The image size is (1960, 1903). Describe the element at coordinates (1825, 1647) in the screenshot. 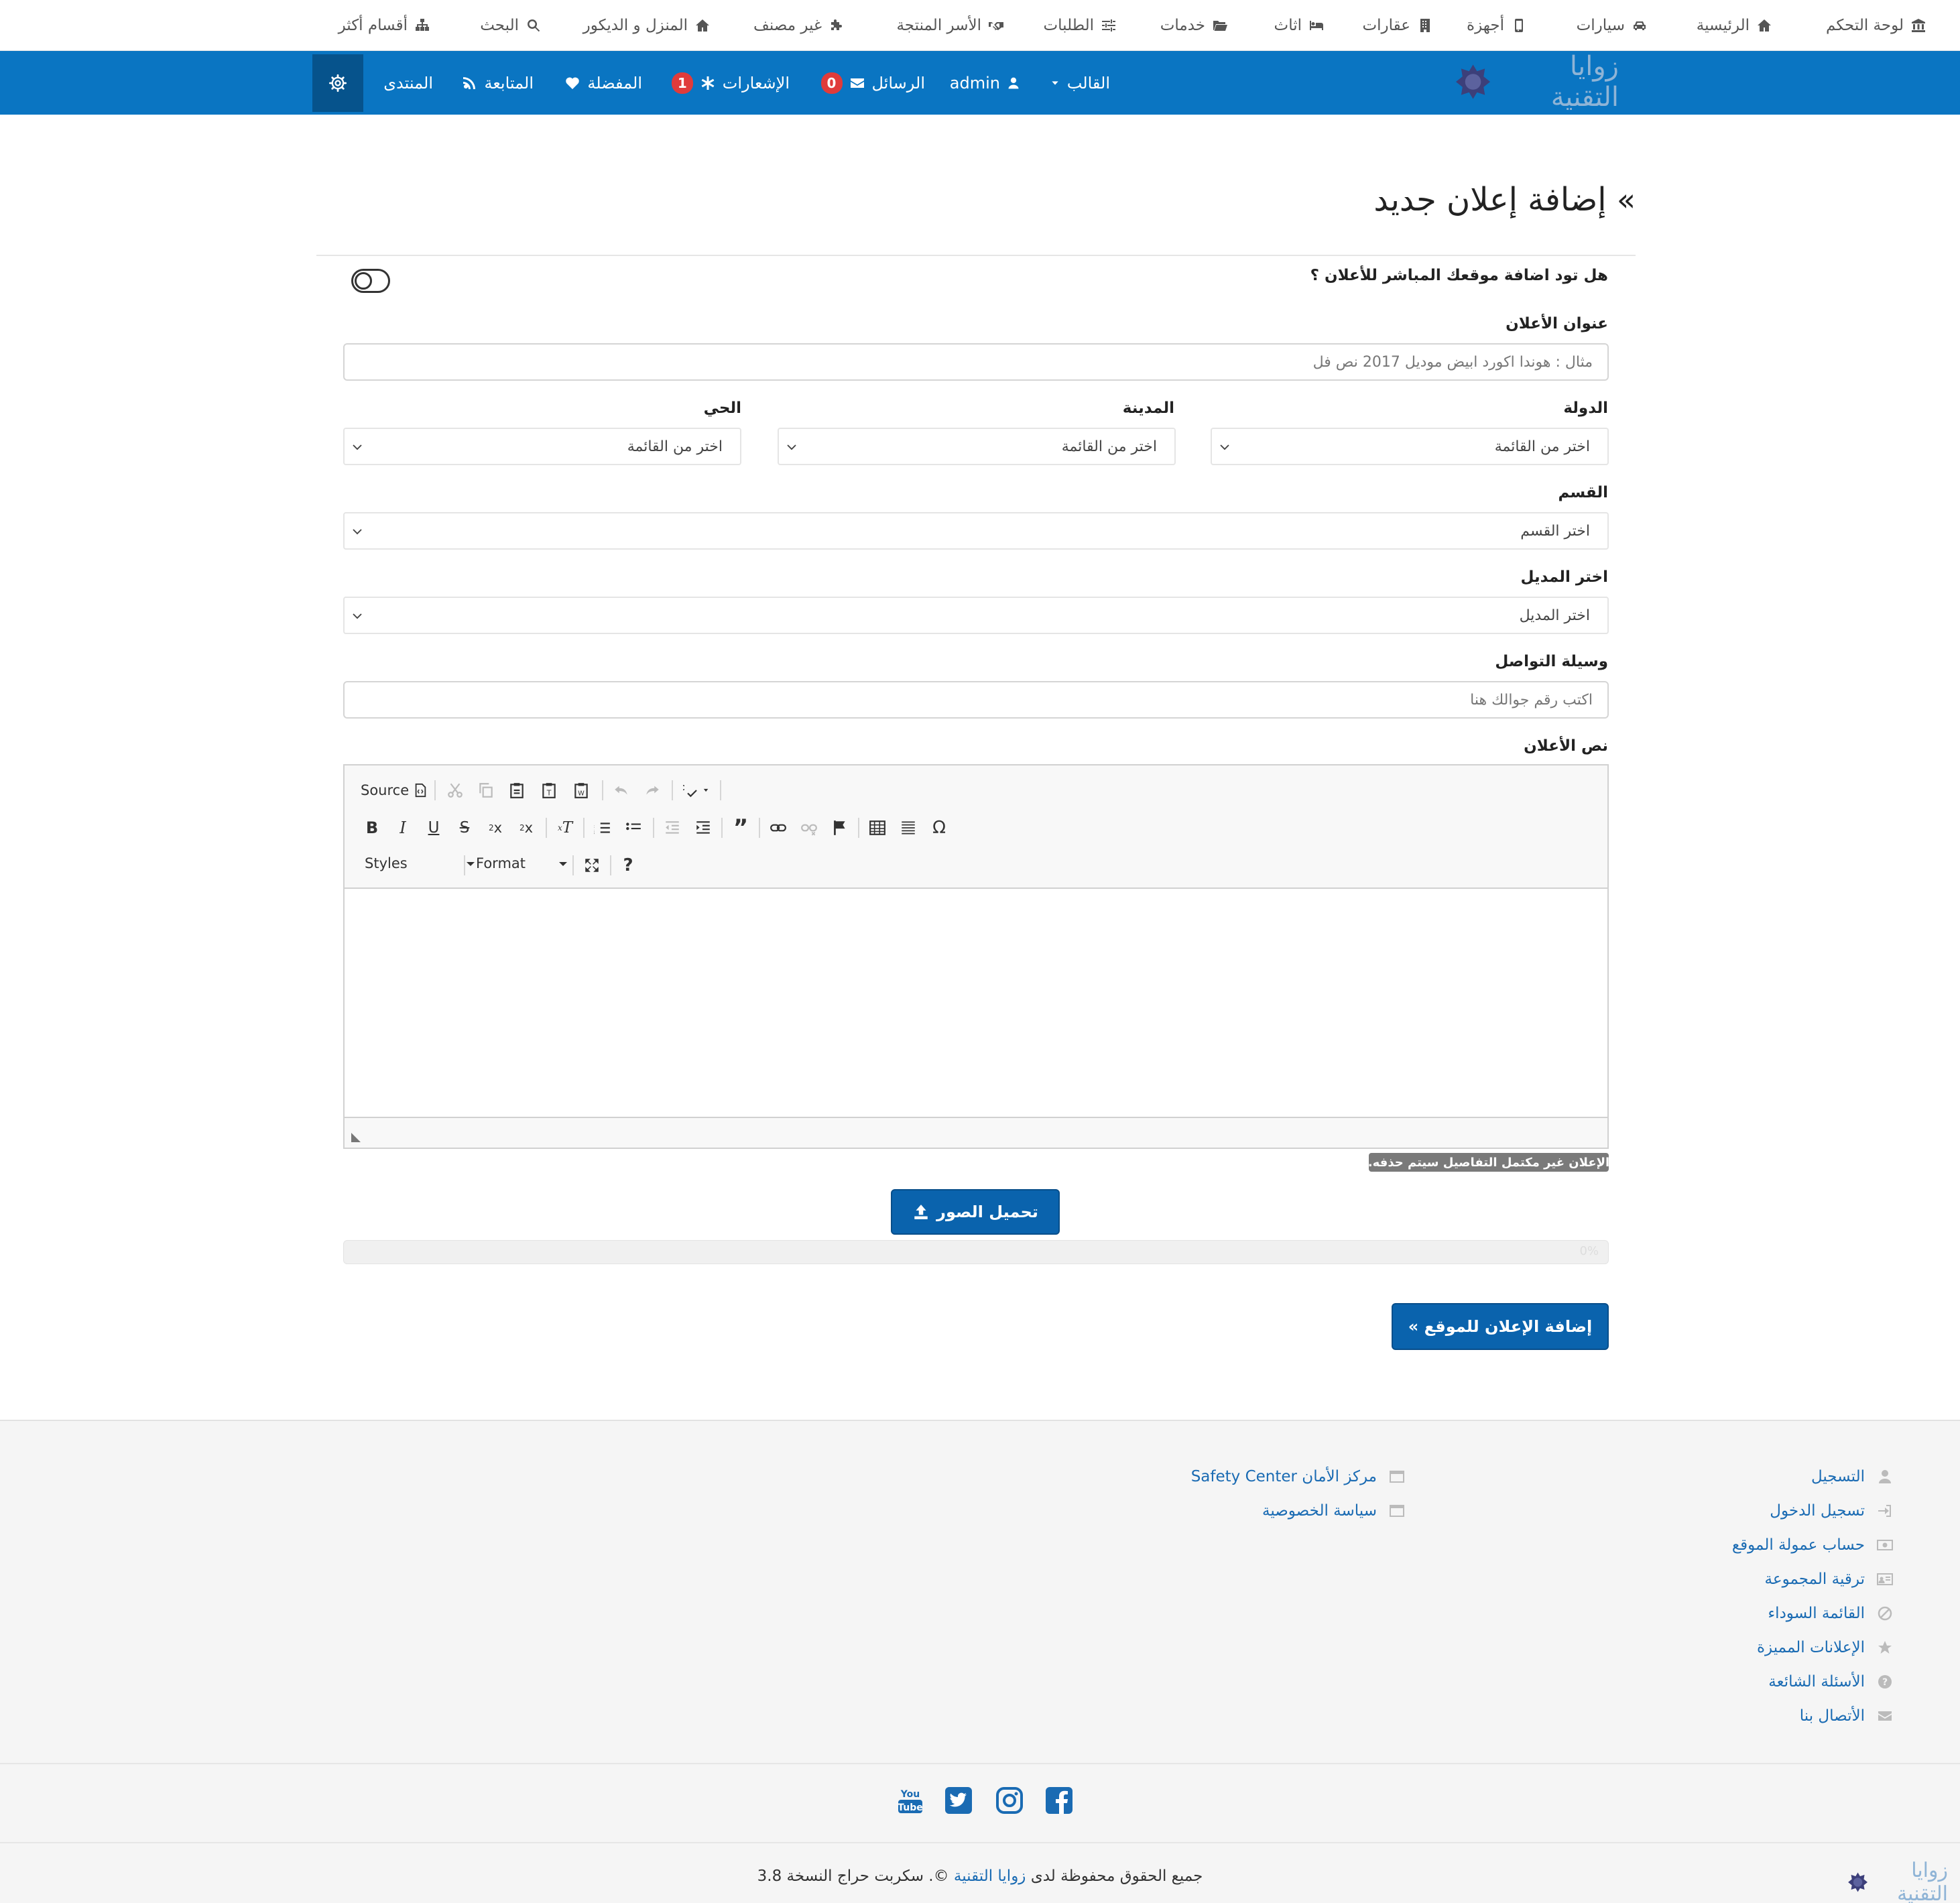

I see `footer-link-featured-ads: الإعلانات المميزة` at that location.